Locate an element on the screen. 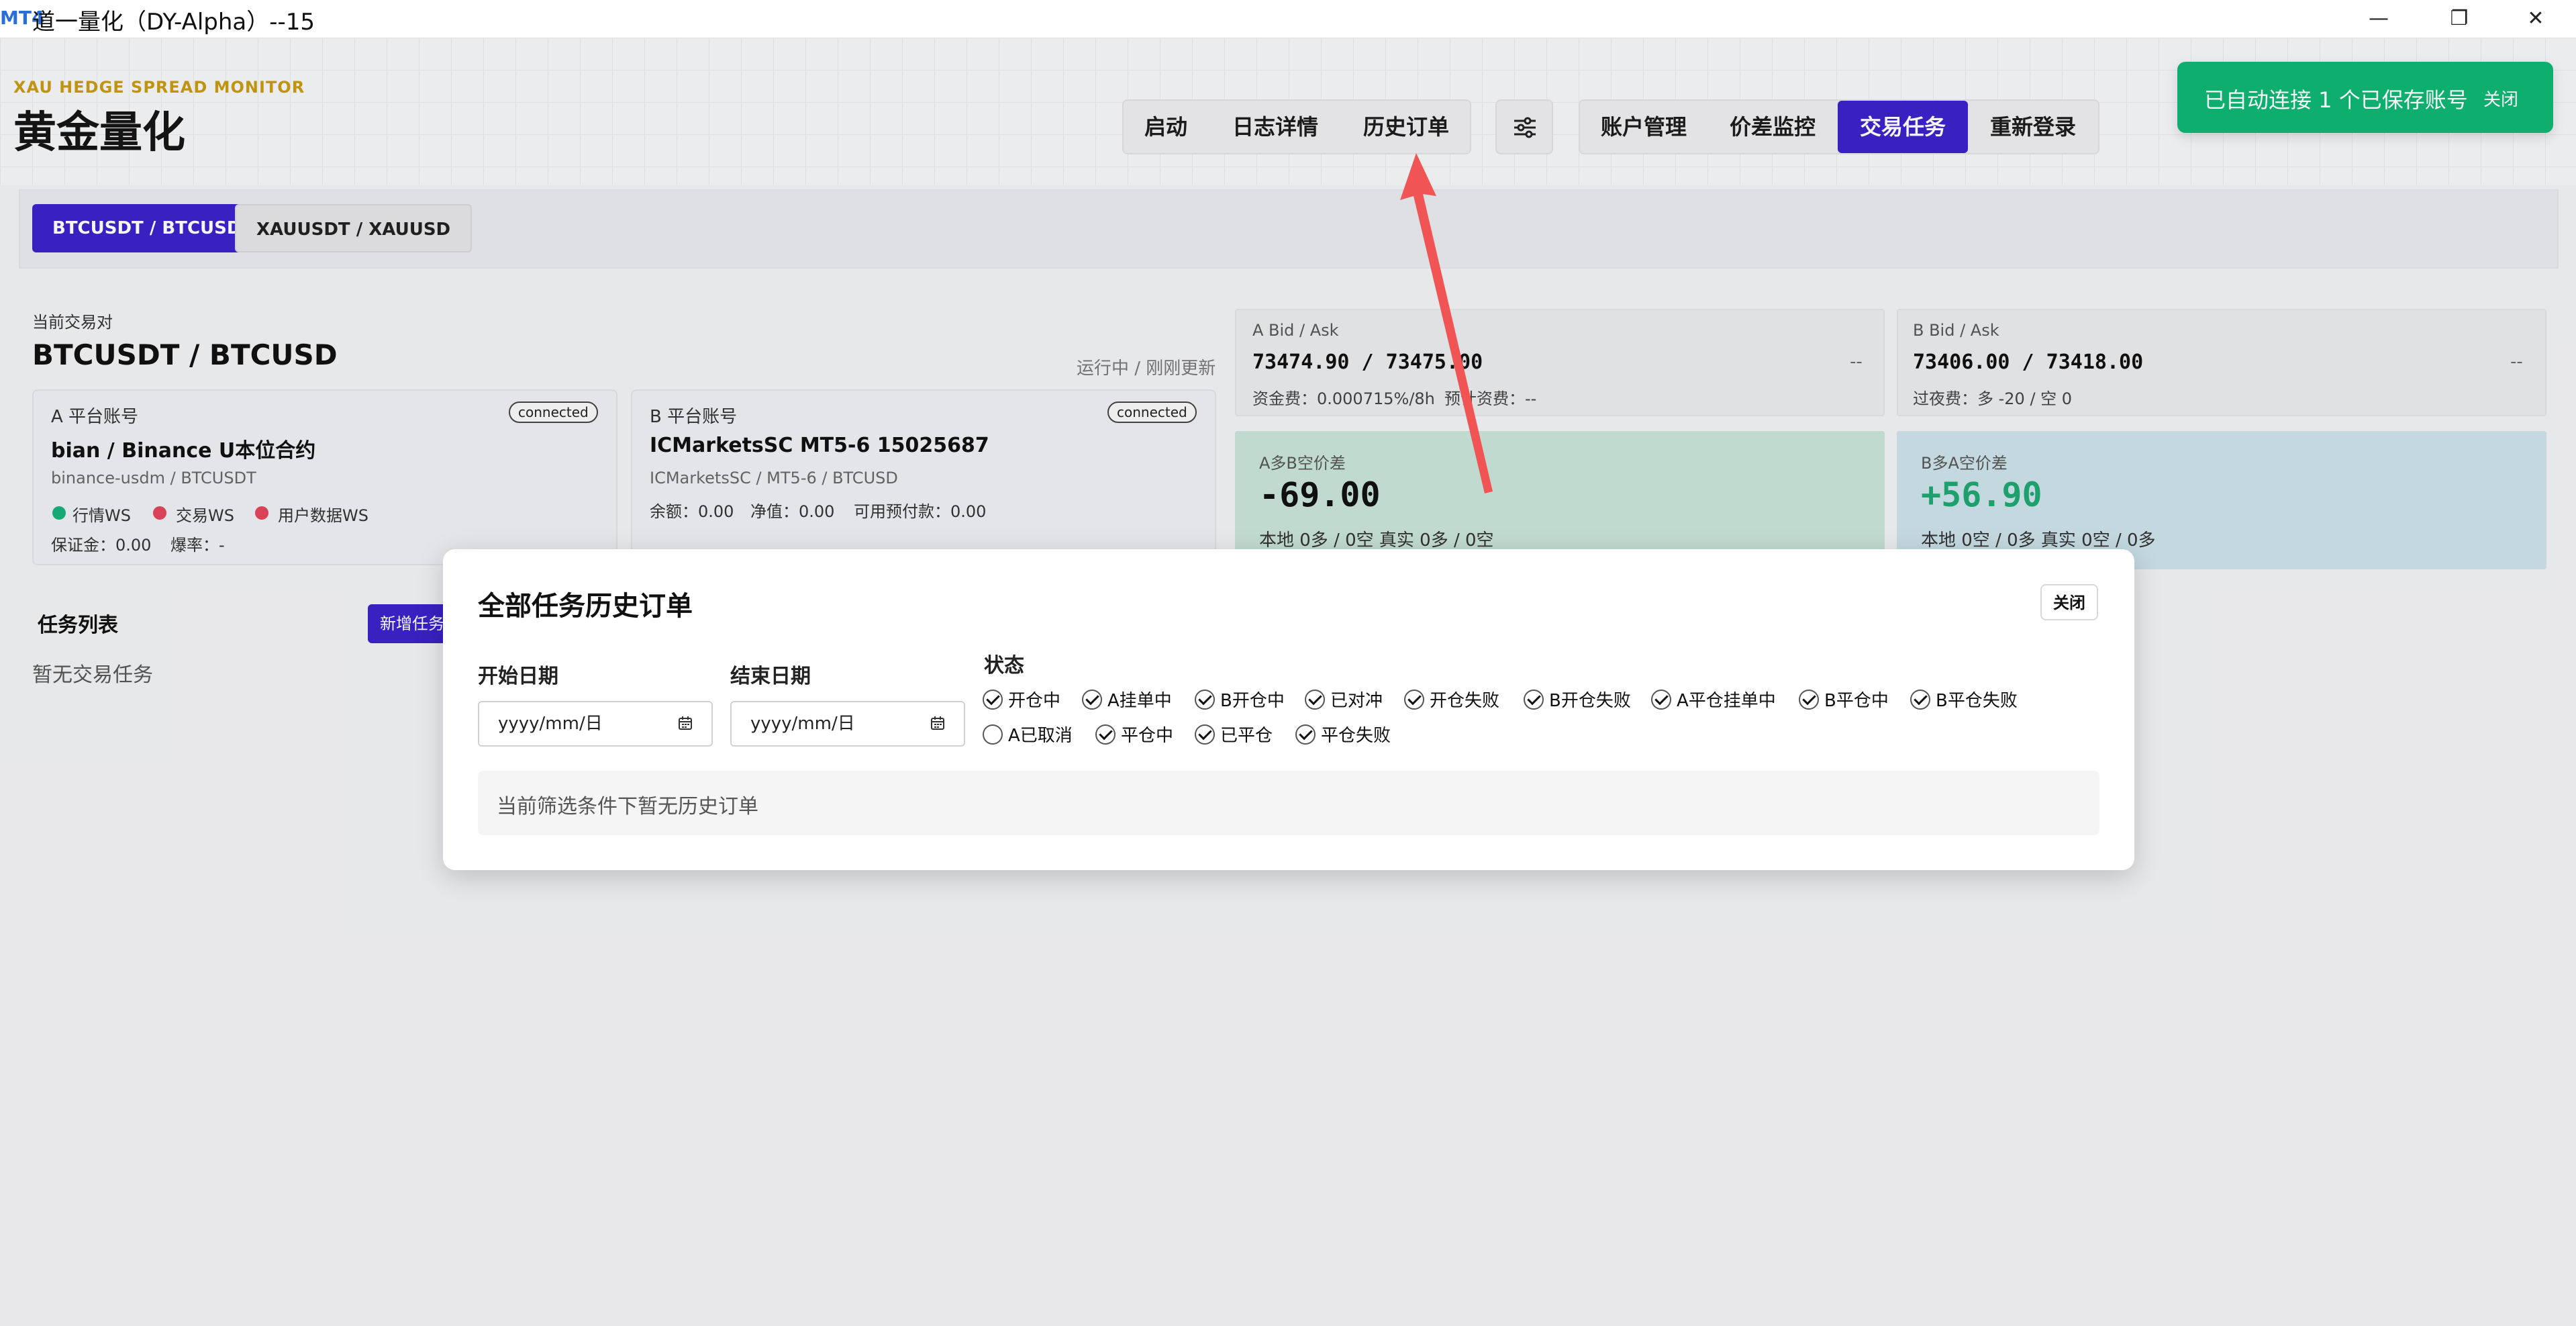 This screenshot has height=1326, width=2576. status-checkbox: B开仓失败 is located at coordinates (1577, 700).